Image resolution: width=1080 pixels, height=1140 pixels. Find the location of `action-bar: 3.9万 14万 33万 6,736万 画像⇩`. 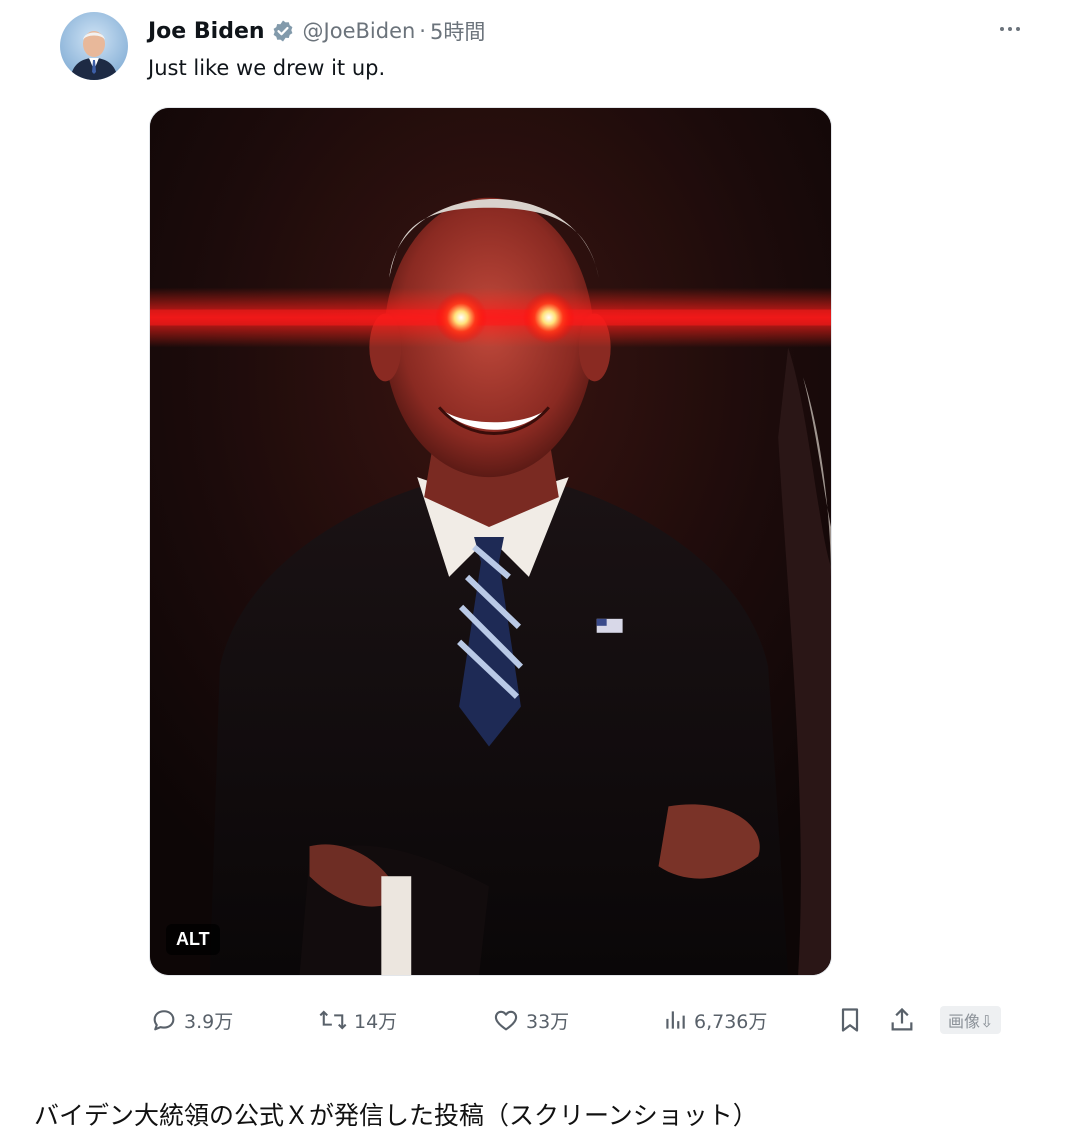

action-bar: 3.9万 14万 33万 6,736万 画像⇩ is located at coordinates (540, 1020).